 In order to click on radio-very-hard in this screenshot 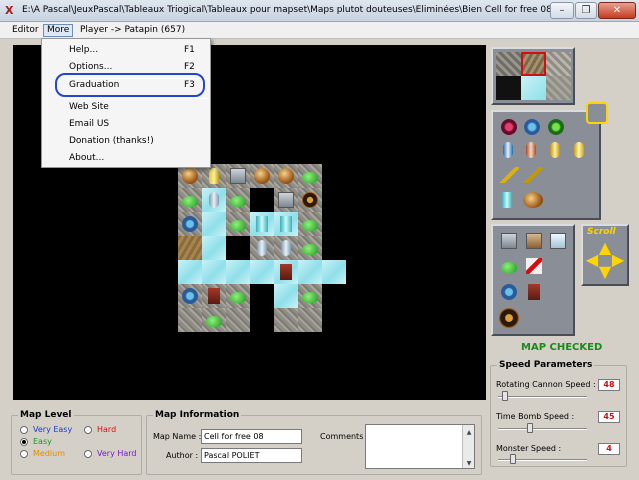, I will do `click(88, 454)`.